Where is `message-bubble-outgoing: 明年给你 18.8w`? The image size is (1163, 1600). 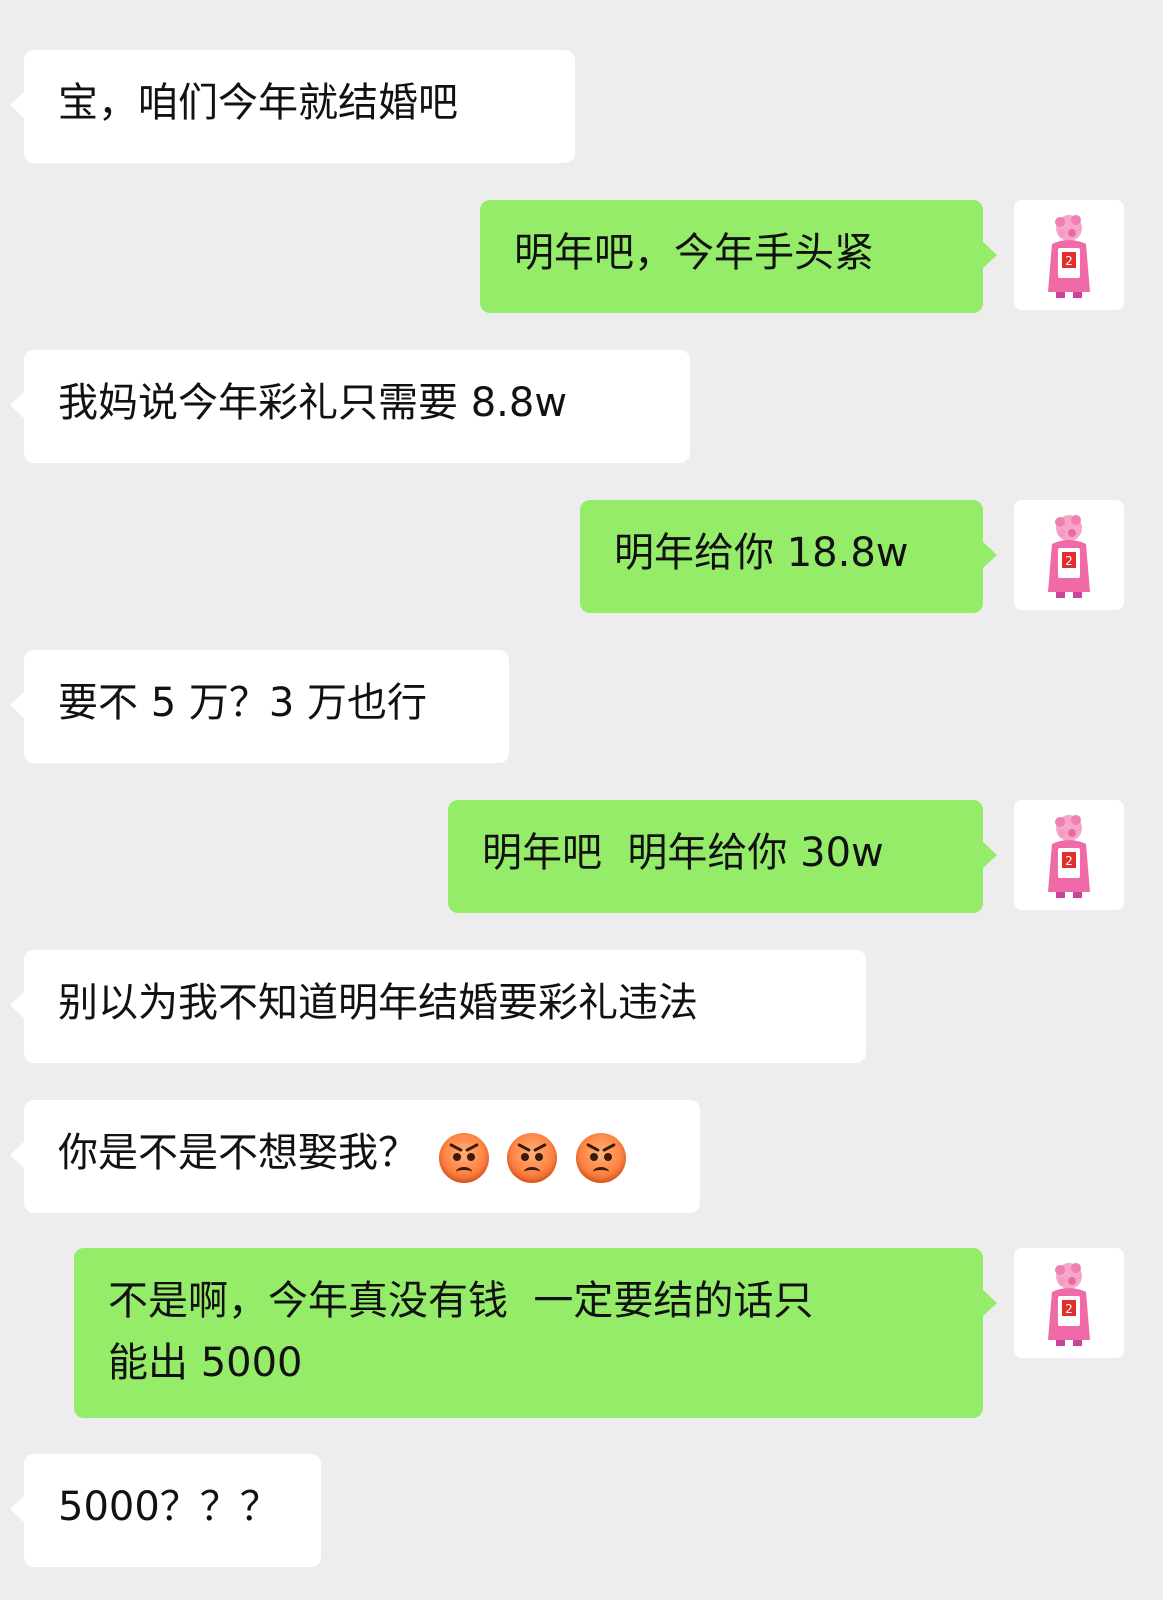 message-bubble-outgoing: 明年给你 18.8w is located at coordinates (788, 556).